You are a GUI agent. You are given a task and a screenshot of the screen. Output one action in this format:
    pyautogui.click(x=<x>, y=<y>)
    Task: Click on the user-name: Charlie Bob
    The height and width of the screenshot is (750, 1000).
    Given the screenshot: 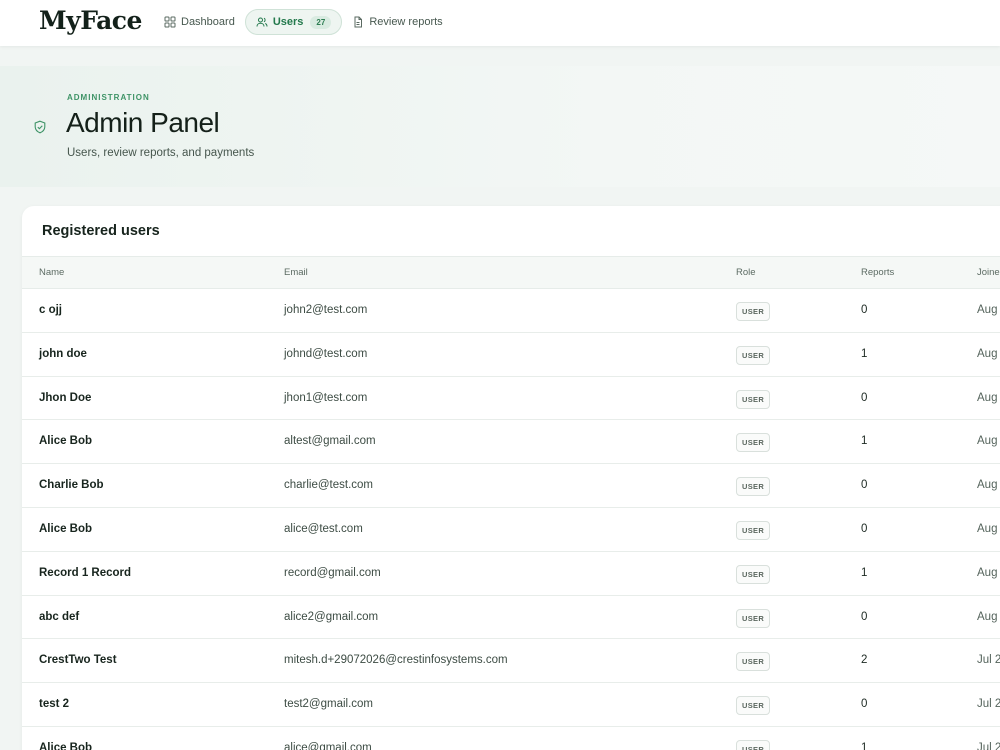 What is the action you would take?
    pyautogui.click(x=71, y=485)
    